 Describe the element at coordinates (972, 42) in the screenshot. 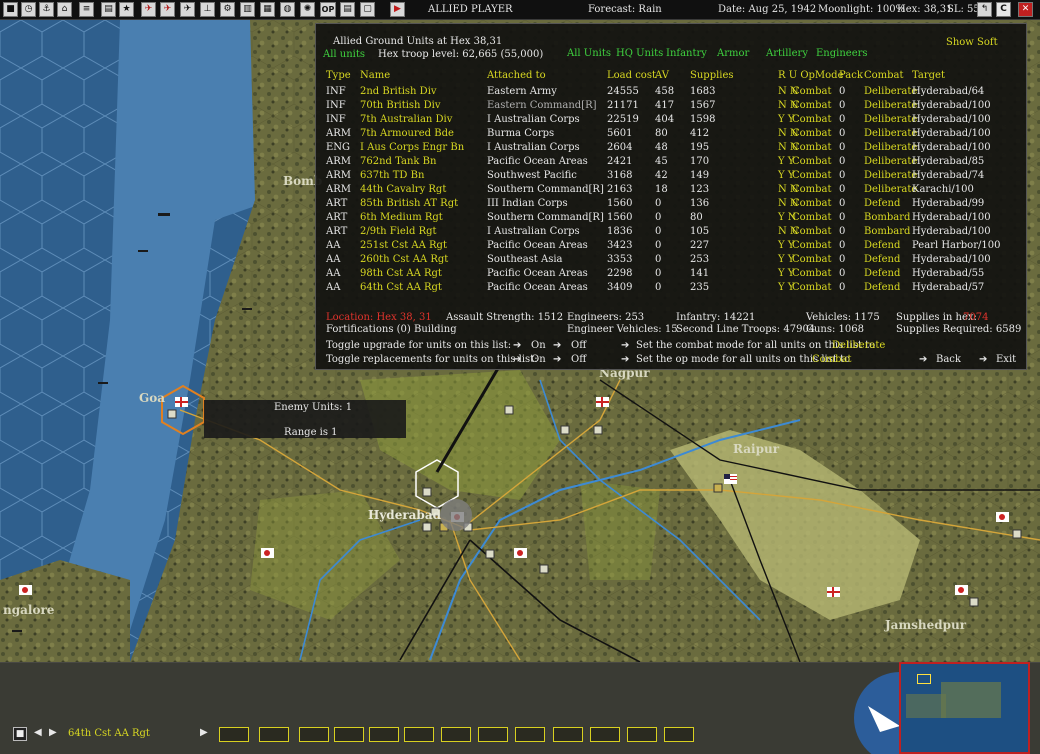

I see `show-soft-toggle: Show Soft` at that location.